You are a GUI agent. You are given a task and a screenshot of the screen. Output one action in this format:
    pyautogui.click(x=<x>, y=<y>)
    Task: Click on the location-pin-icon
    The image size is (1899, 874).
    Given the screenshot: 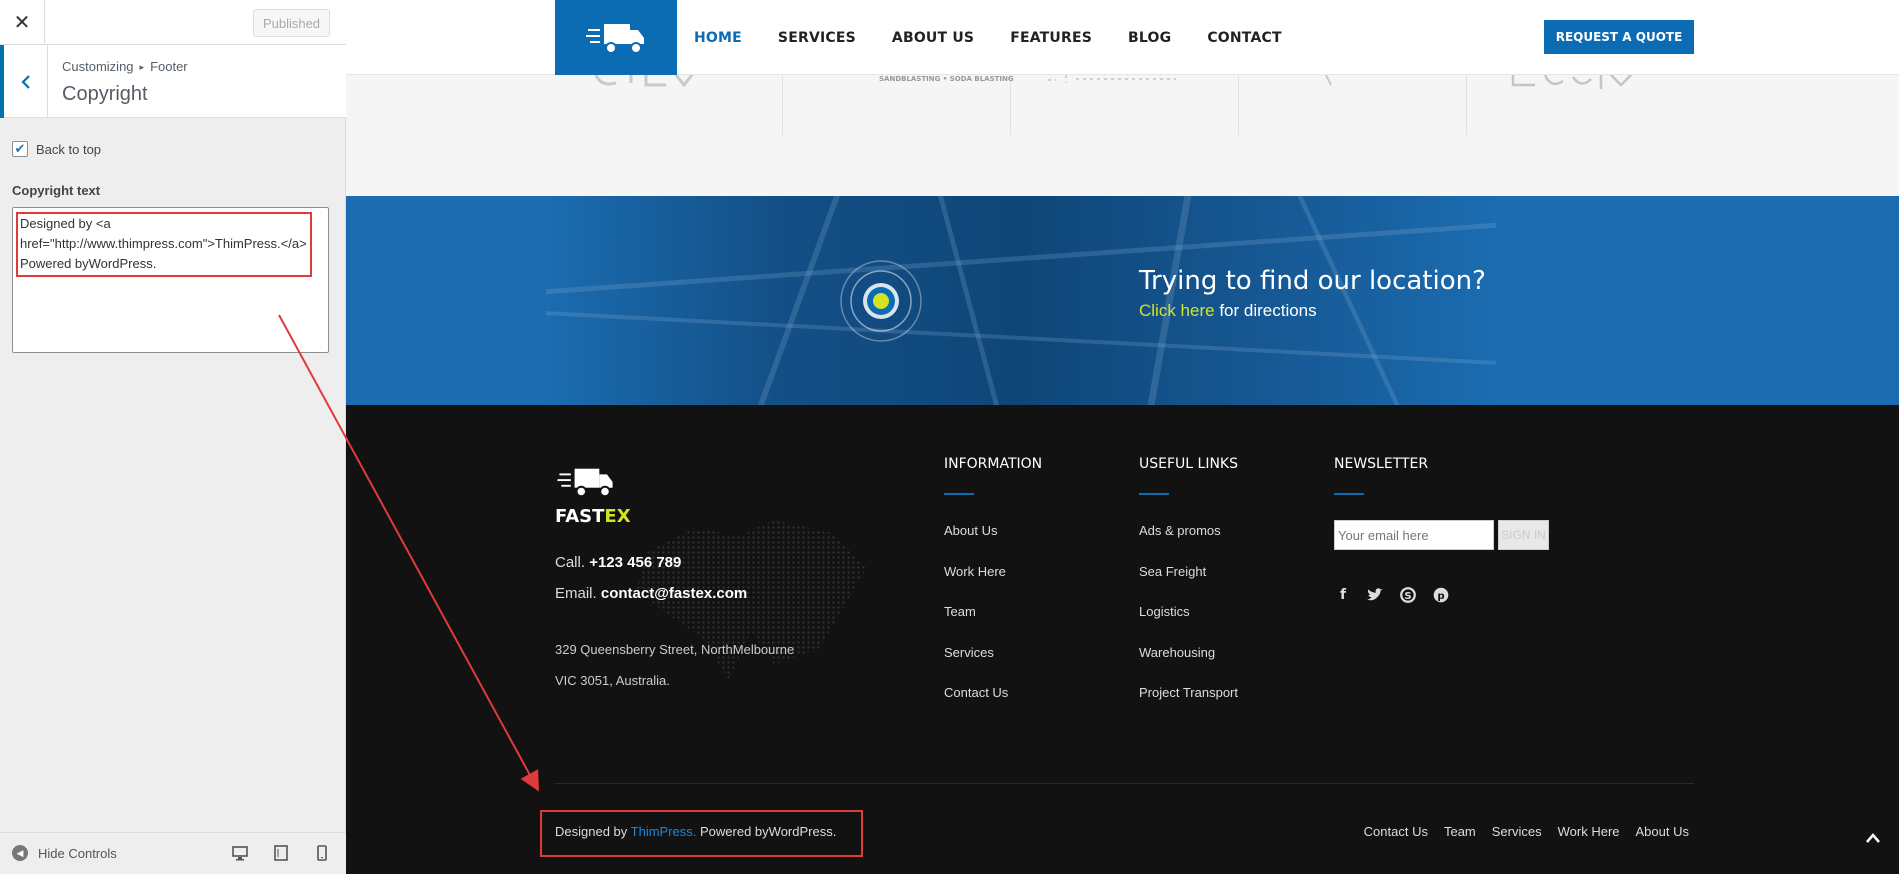 What is the action you would take?
    pyautogui.click(x=881, y=301)
    